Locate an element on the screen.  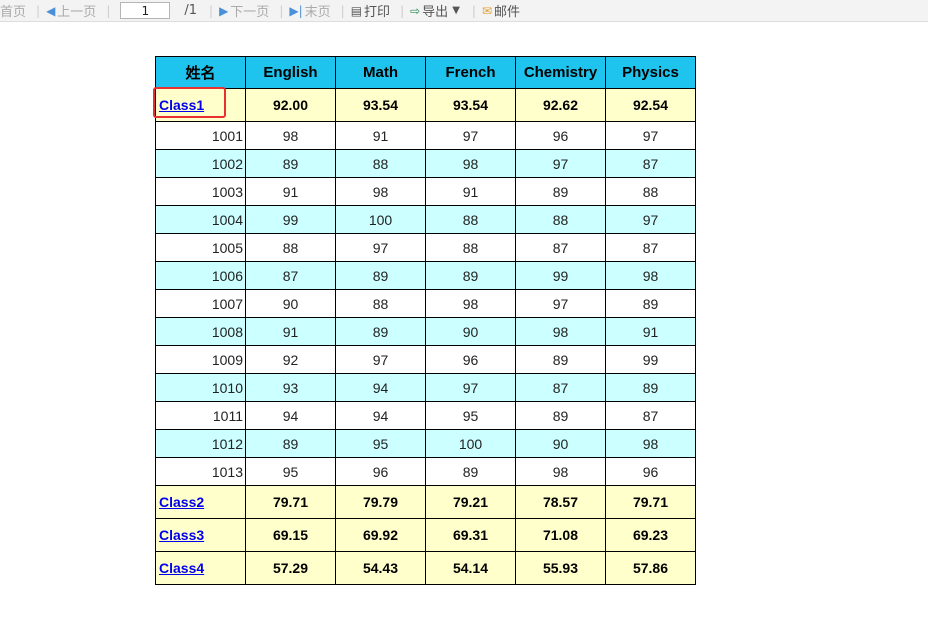
student-row: 1002 89 88 98 97 87 is located at coordinates (425, 163).